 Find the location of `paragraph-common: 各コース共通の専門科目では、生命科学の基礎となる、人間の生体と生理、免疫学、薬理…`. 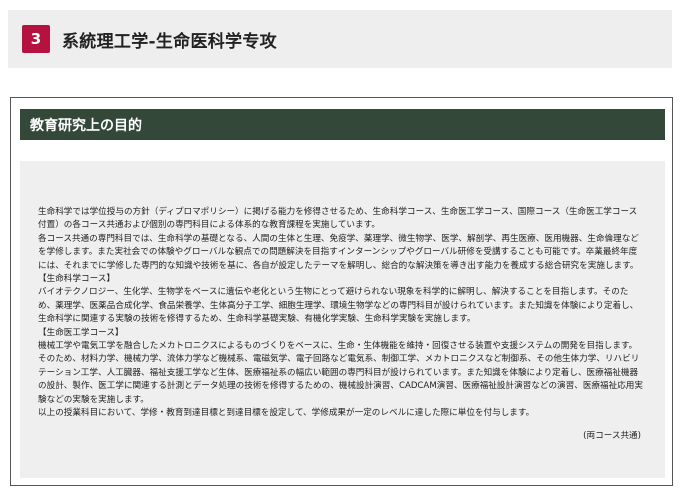

paragraph-common: 各コース共通の専門科目では、生命科学の基礎となる、人間の生体と生理、免疫学、薬理… is located at coordinates (338, 252).